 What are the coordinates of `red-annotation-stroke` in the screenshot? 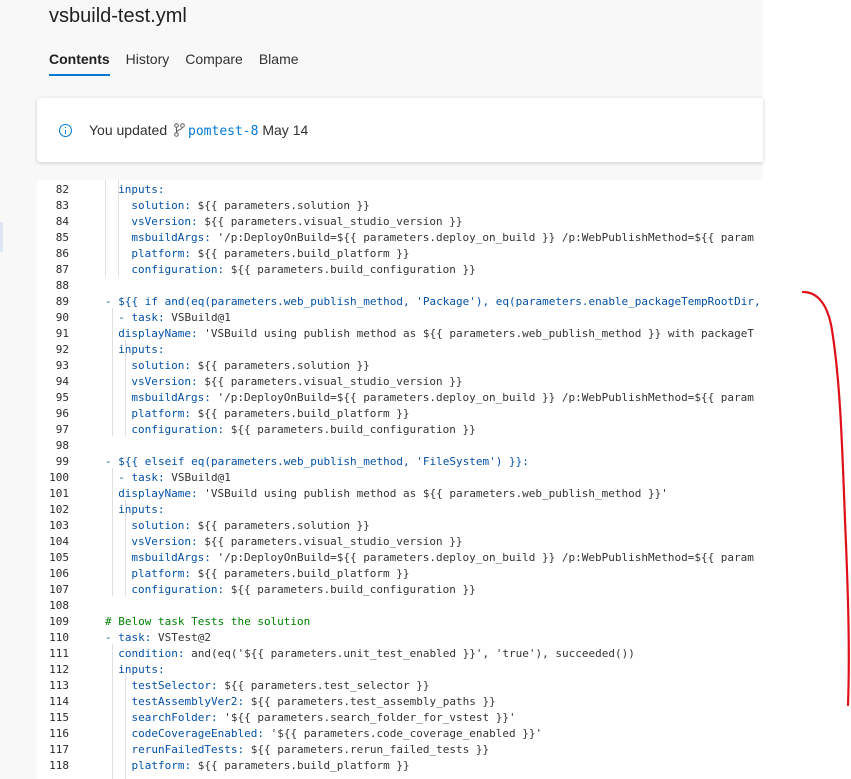 It's located at (825, 498).